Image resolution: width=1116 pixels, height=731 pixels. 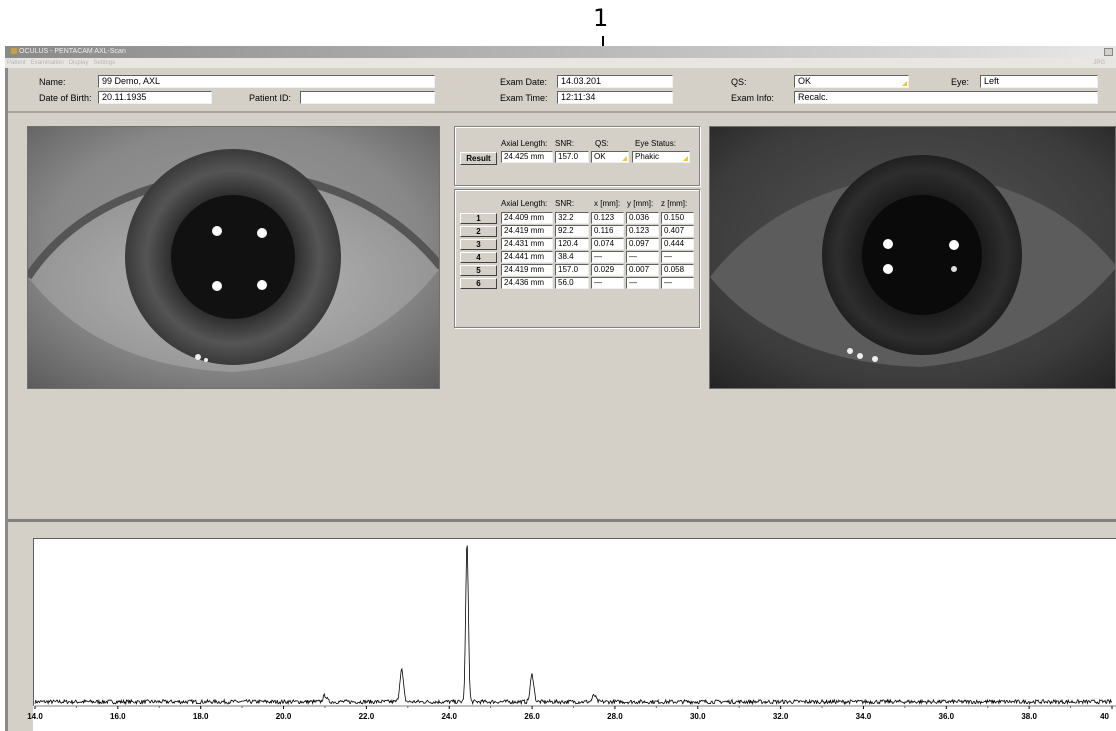 What do you see at coordinates (947, 716) in the screenshot?
I see `x-tick-label: 36.0` at bounding box center [947, 716].